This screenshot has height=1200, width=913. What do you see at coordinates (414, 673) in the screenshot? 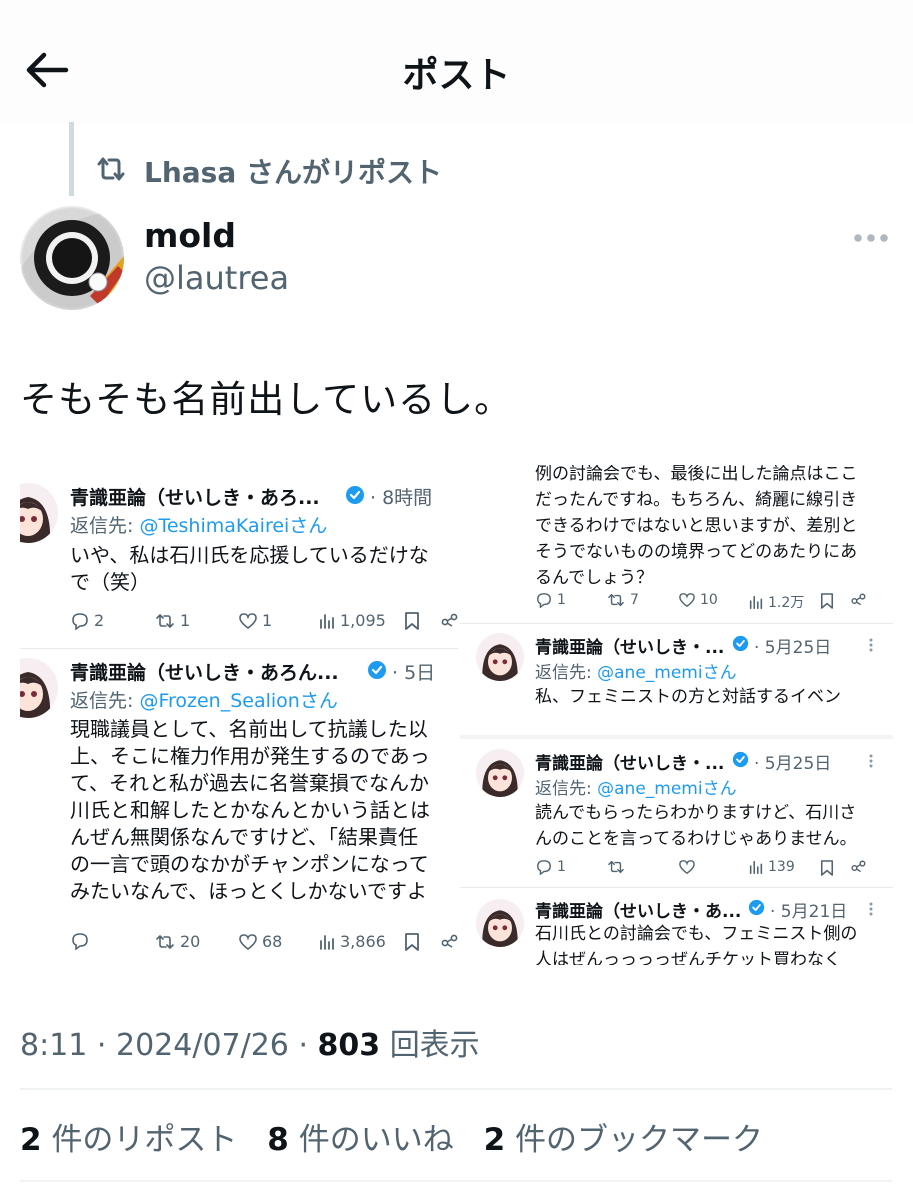
I see `tweet-time: · 5日` at bounding box center [414, 673].